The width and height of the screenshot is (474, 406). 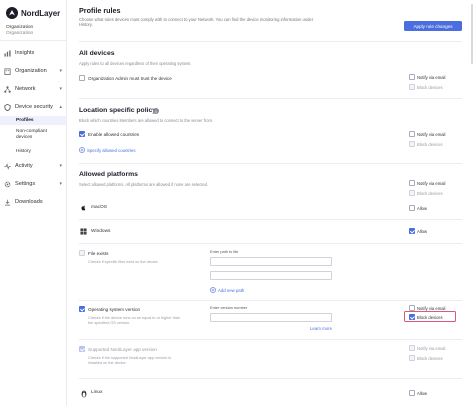 What do you see at coordinates (422, 208) in the screenshot?
I see `macos-allow-label: Allow` at bounding box center [422, 208].